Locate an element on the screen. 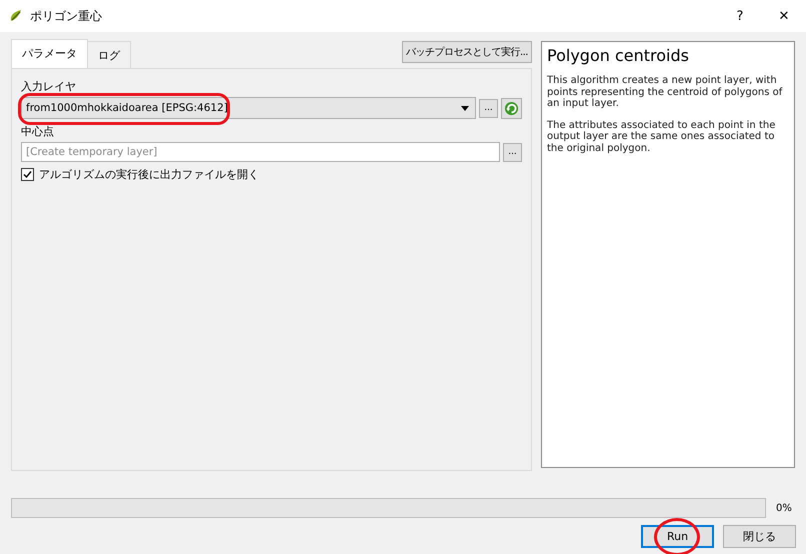 The image size is (806, 554). window-title: ポリゴン重心 is located at coordinates (66, 16).